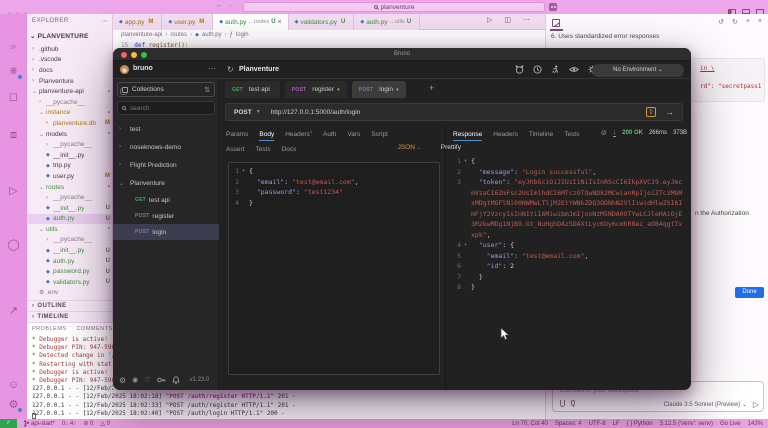 This screenshot has width=768, height=428. What do you see at coordinates (95, 329) in the screenshot?
I see `tab-comments: COMMENTS` at bounding box center [95, 329].